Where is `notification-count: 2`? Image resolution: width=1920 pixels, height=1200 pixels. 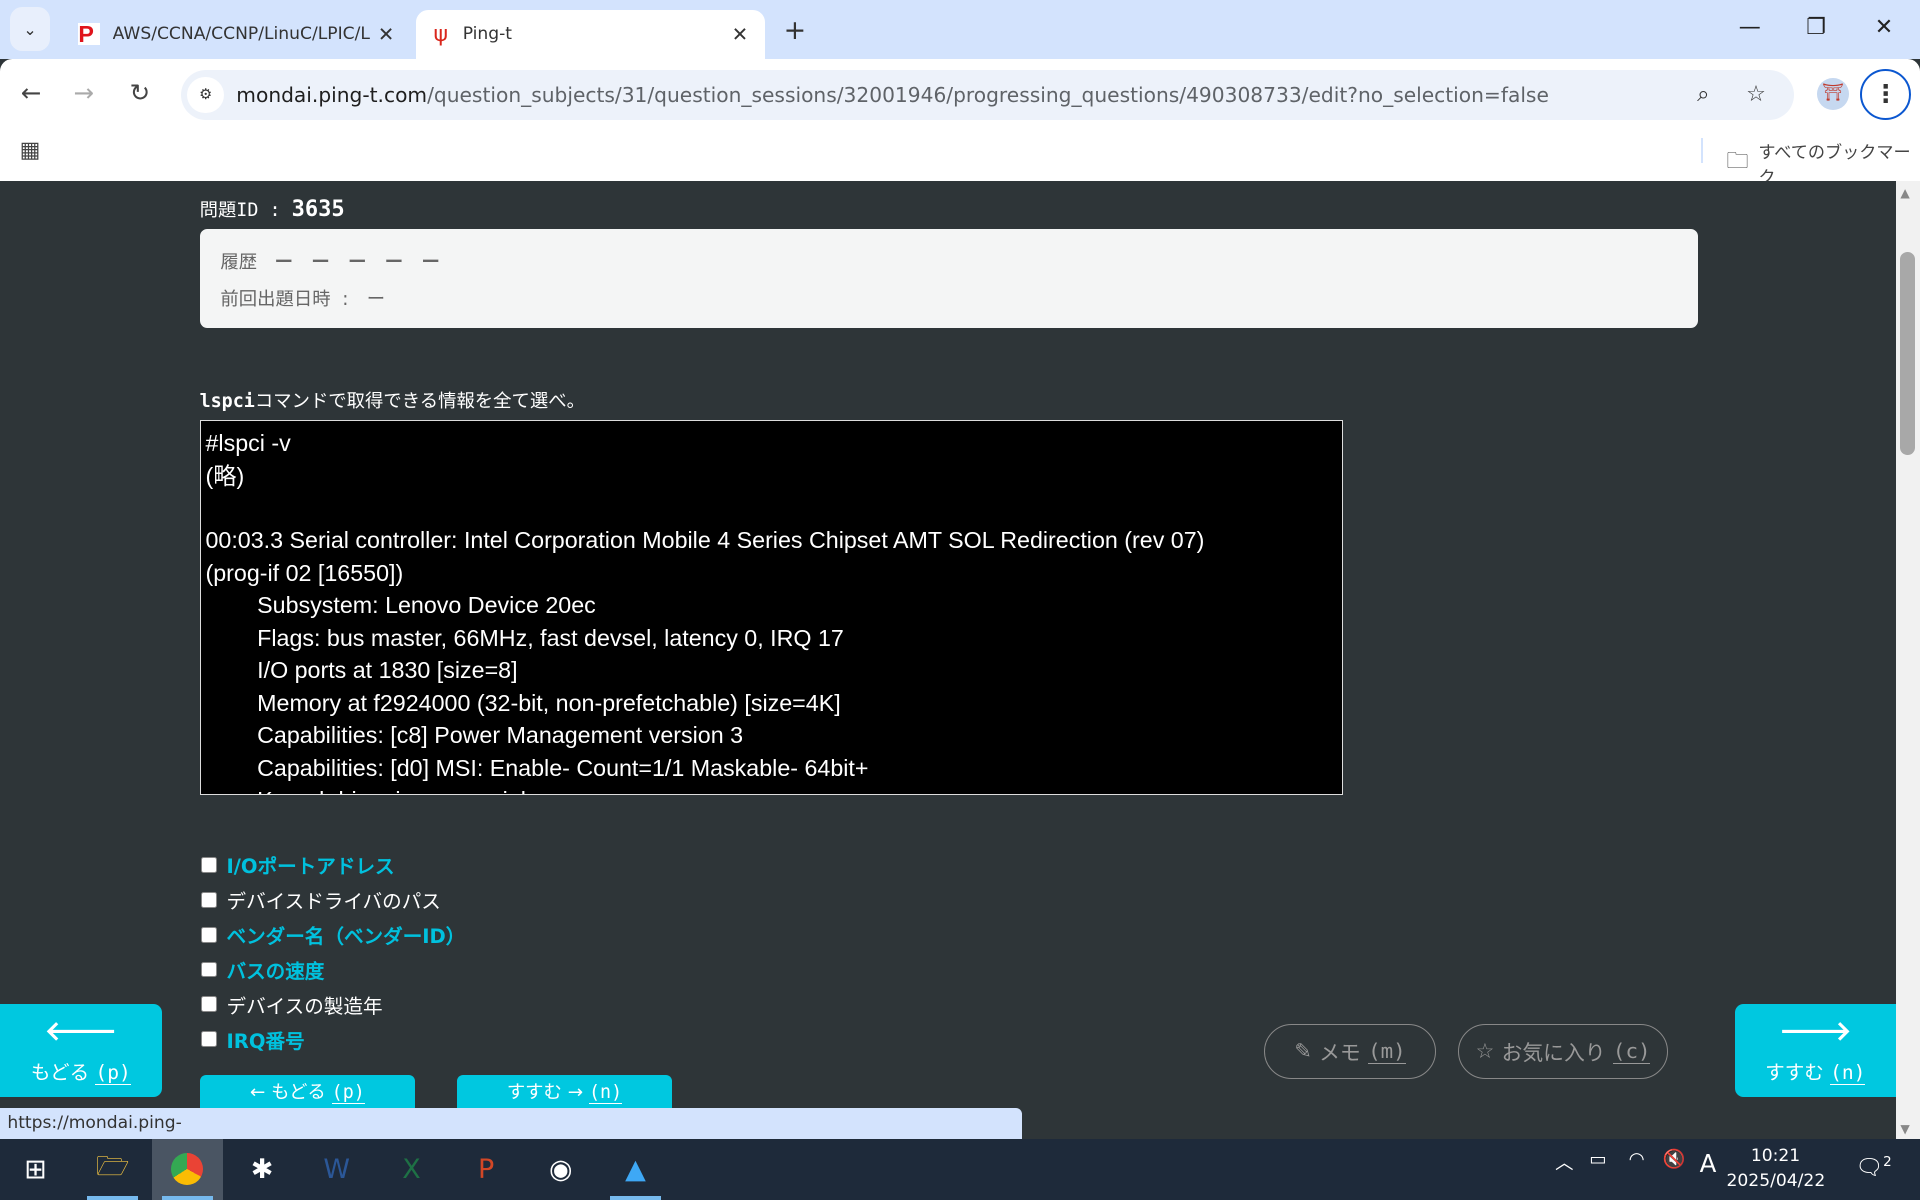
notification-count: 2 is located at coordinates (1887, 1162).